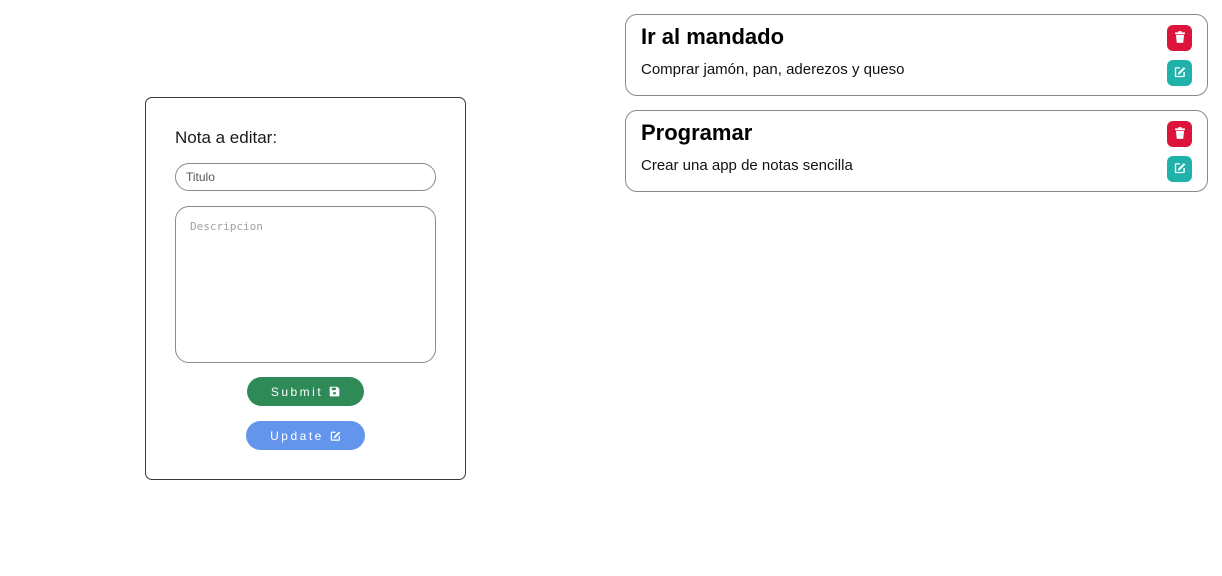  What do you see at coordinates (226, 137) in the screenshot?
I see `form-label: Nota a editar:` at bounding box center [226, 137].